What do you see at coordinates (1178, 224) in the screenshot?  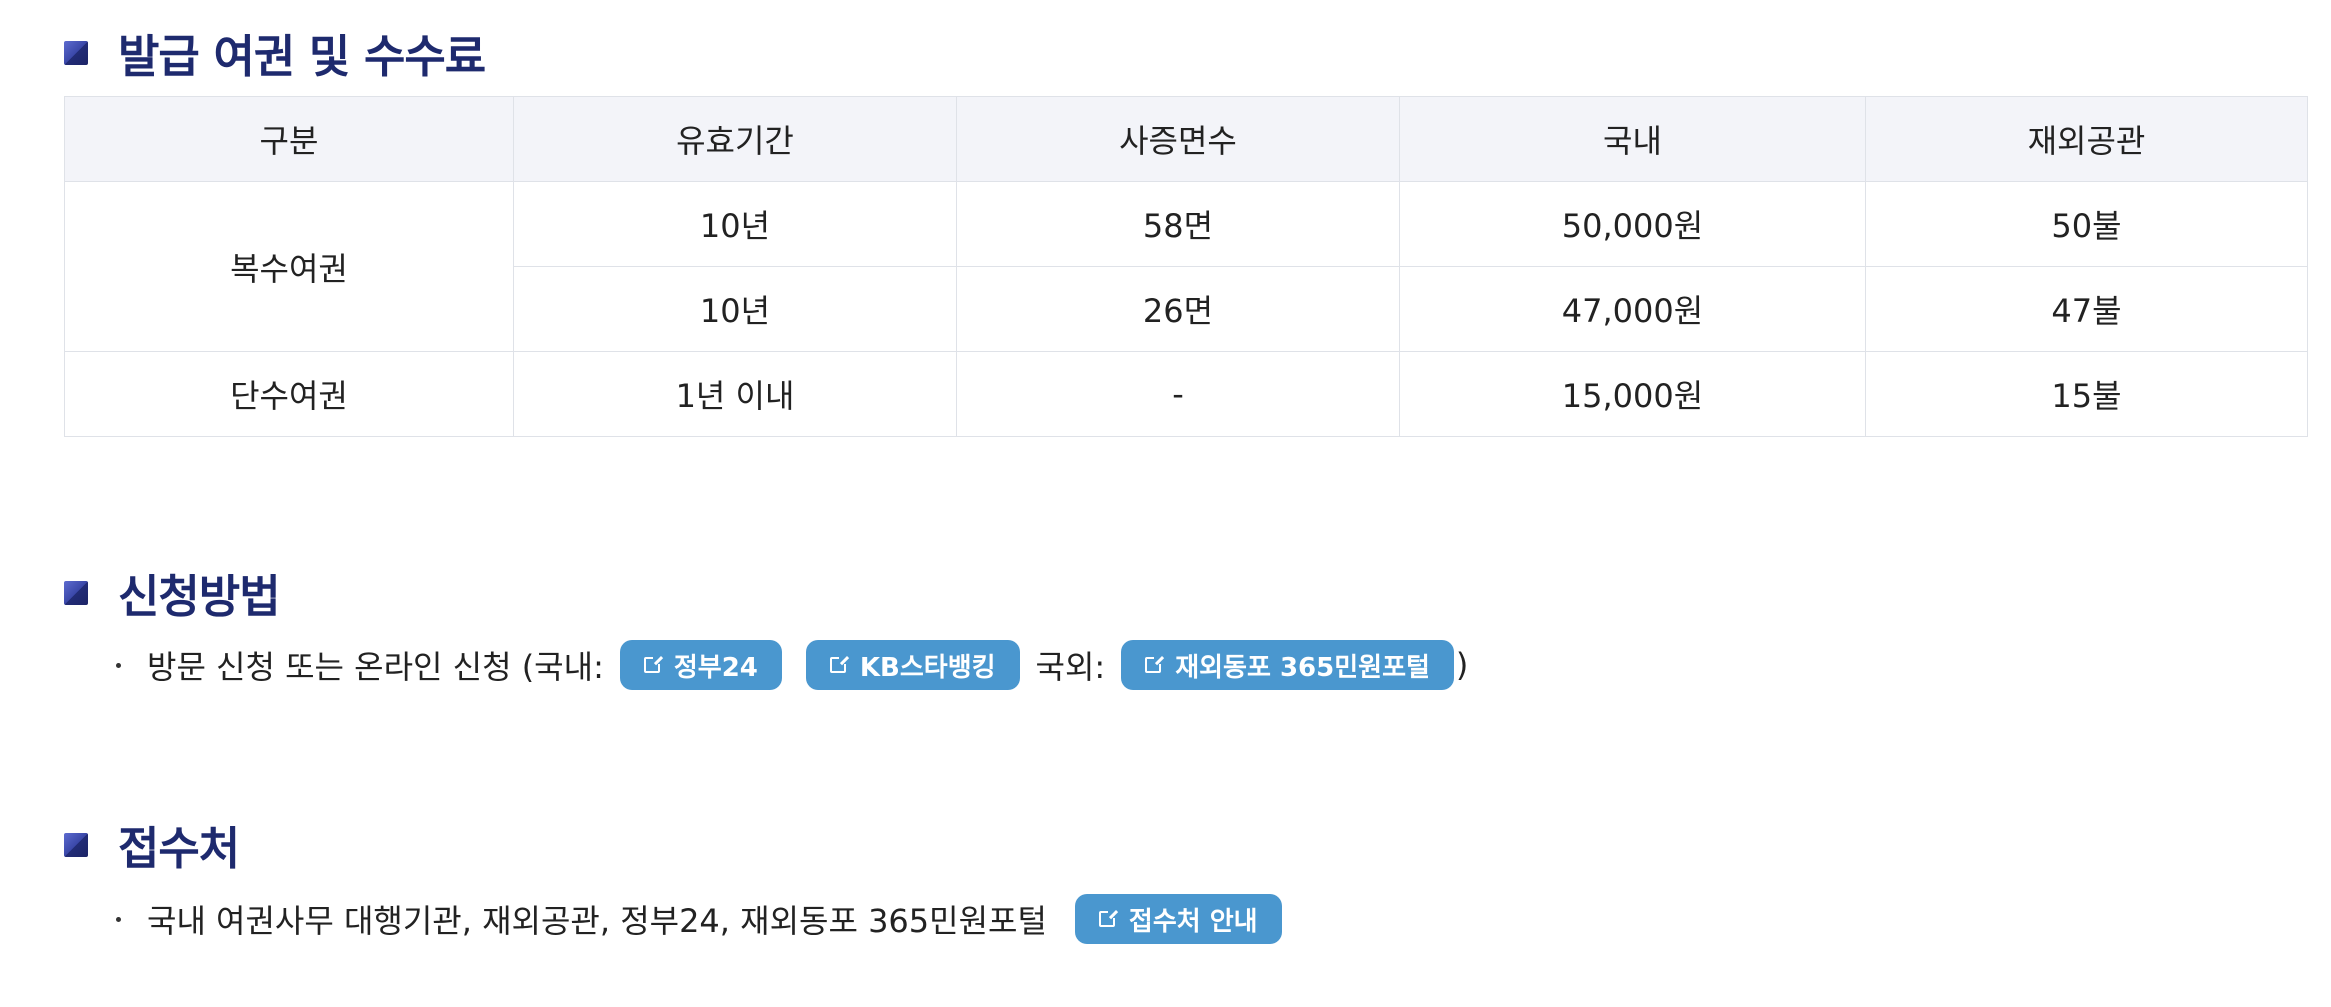 I see `table-cell-pages: 58면` at bounding box center [1178, 224].